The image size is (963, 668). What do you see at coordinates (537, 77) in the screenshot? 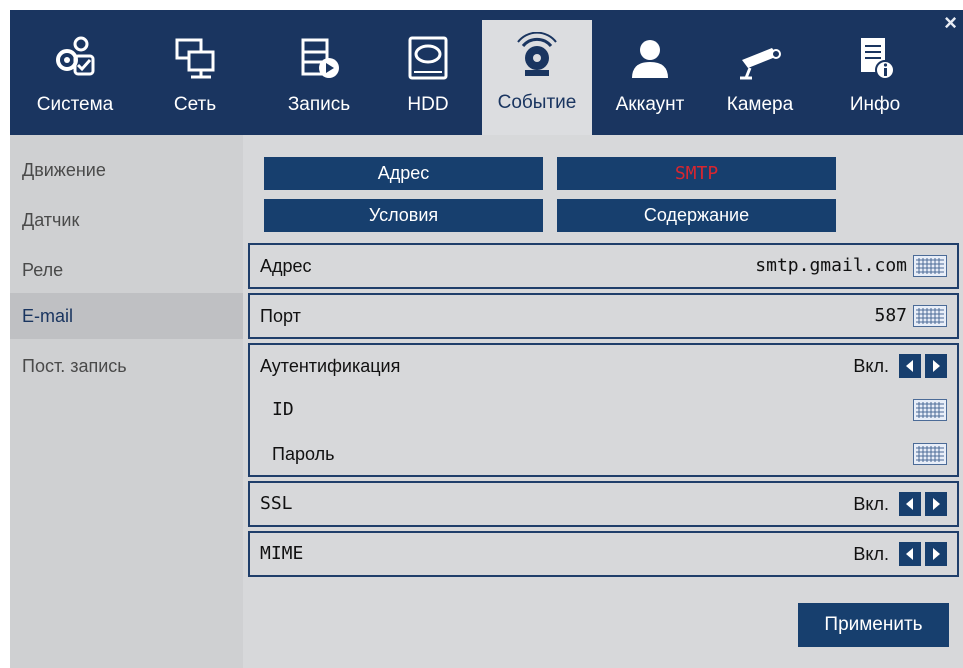
I see `tab-event: Событие` at bounding box center [537, 77].